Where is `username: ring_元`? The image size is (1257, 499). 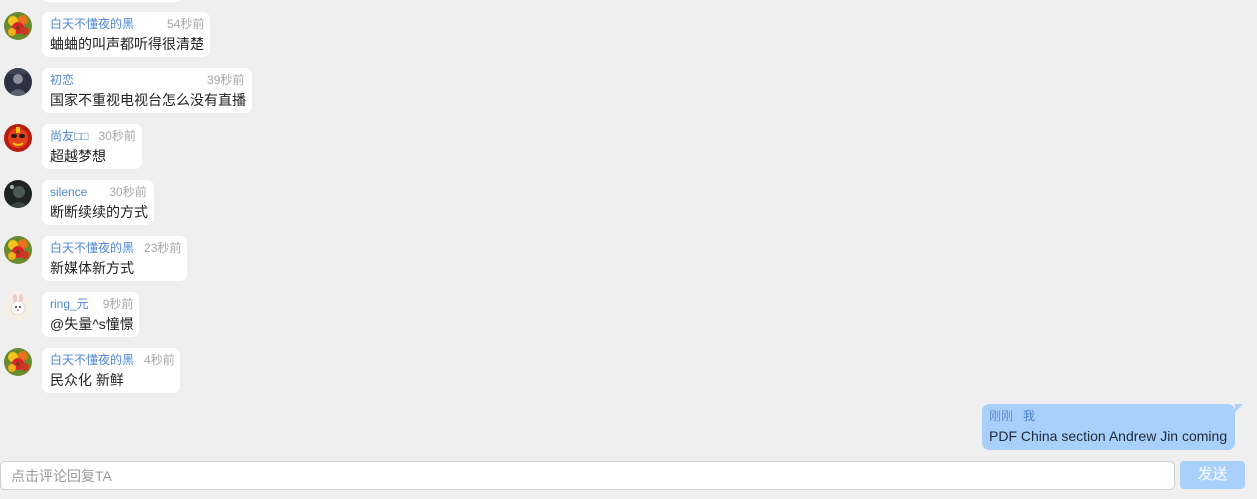 username: ring_元 is located at coordinates (69, 304).